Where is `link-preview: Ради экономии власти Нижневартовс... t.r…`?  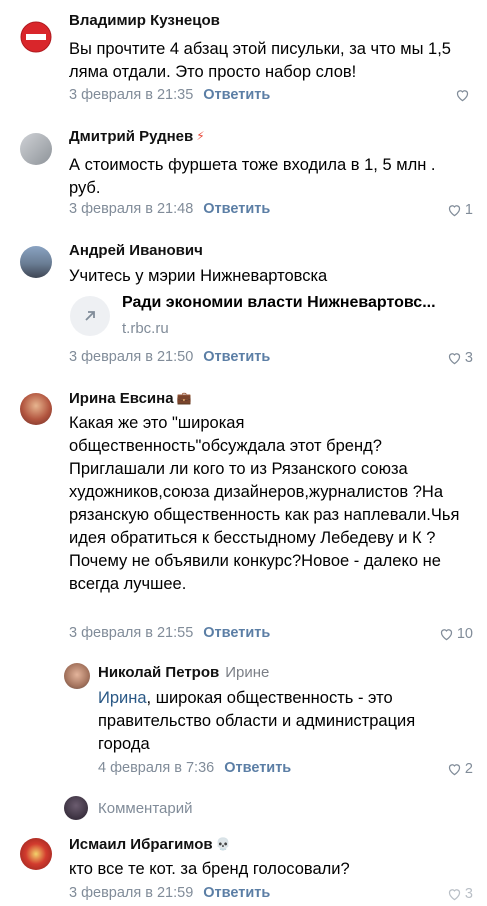 link-preview: Ради экономии власти Нижневартовс... t.r… is located at coordinates (275, 324).